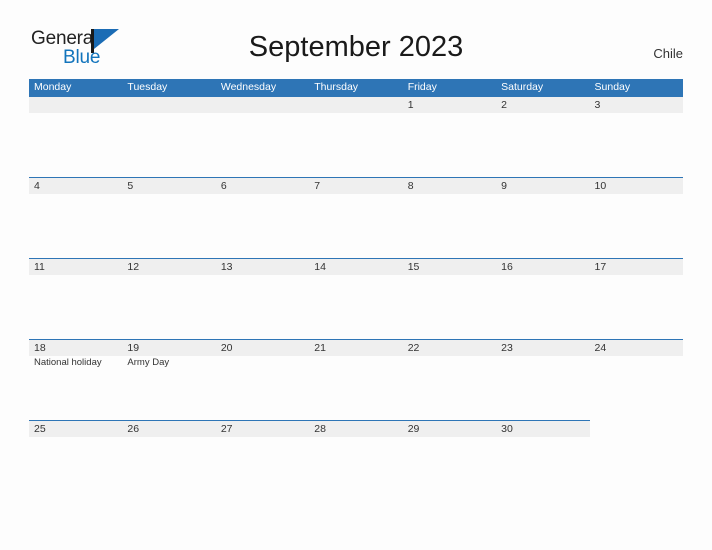 The height and width of the screenshot is (550, 712). Describe the element at coordinates (504, 105) in the screenshot. I see `day-number: 2` at that location.